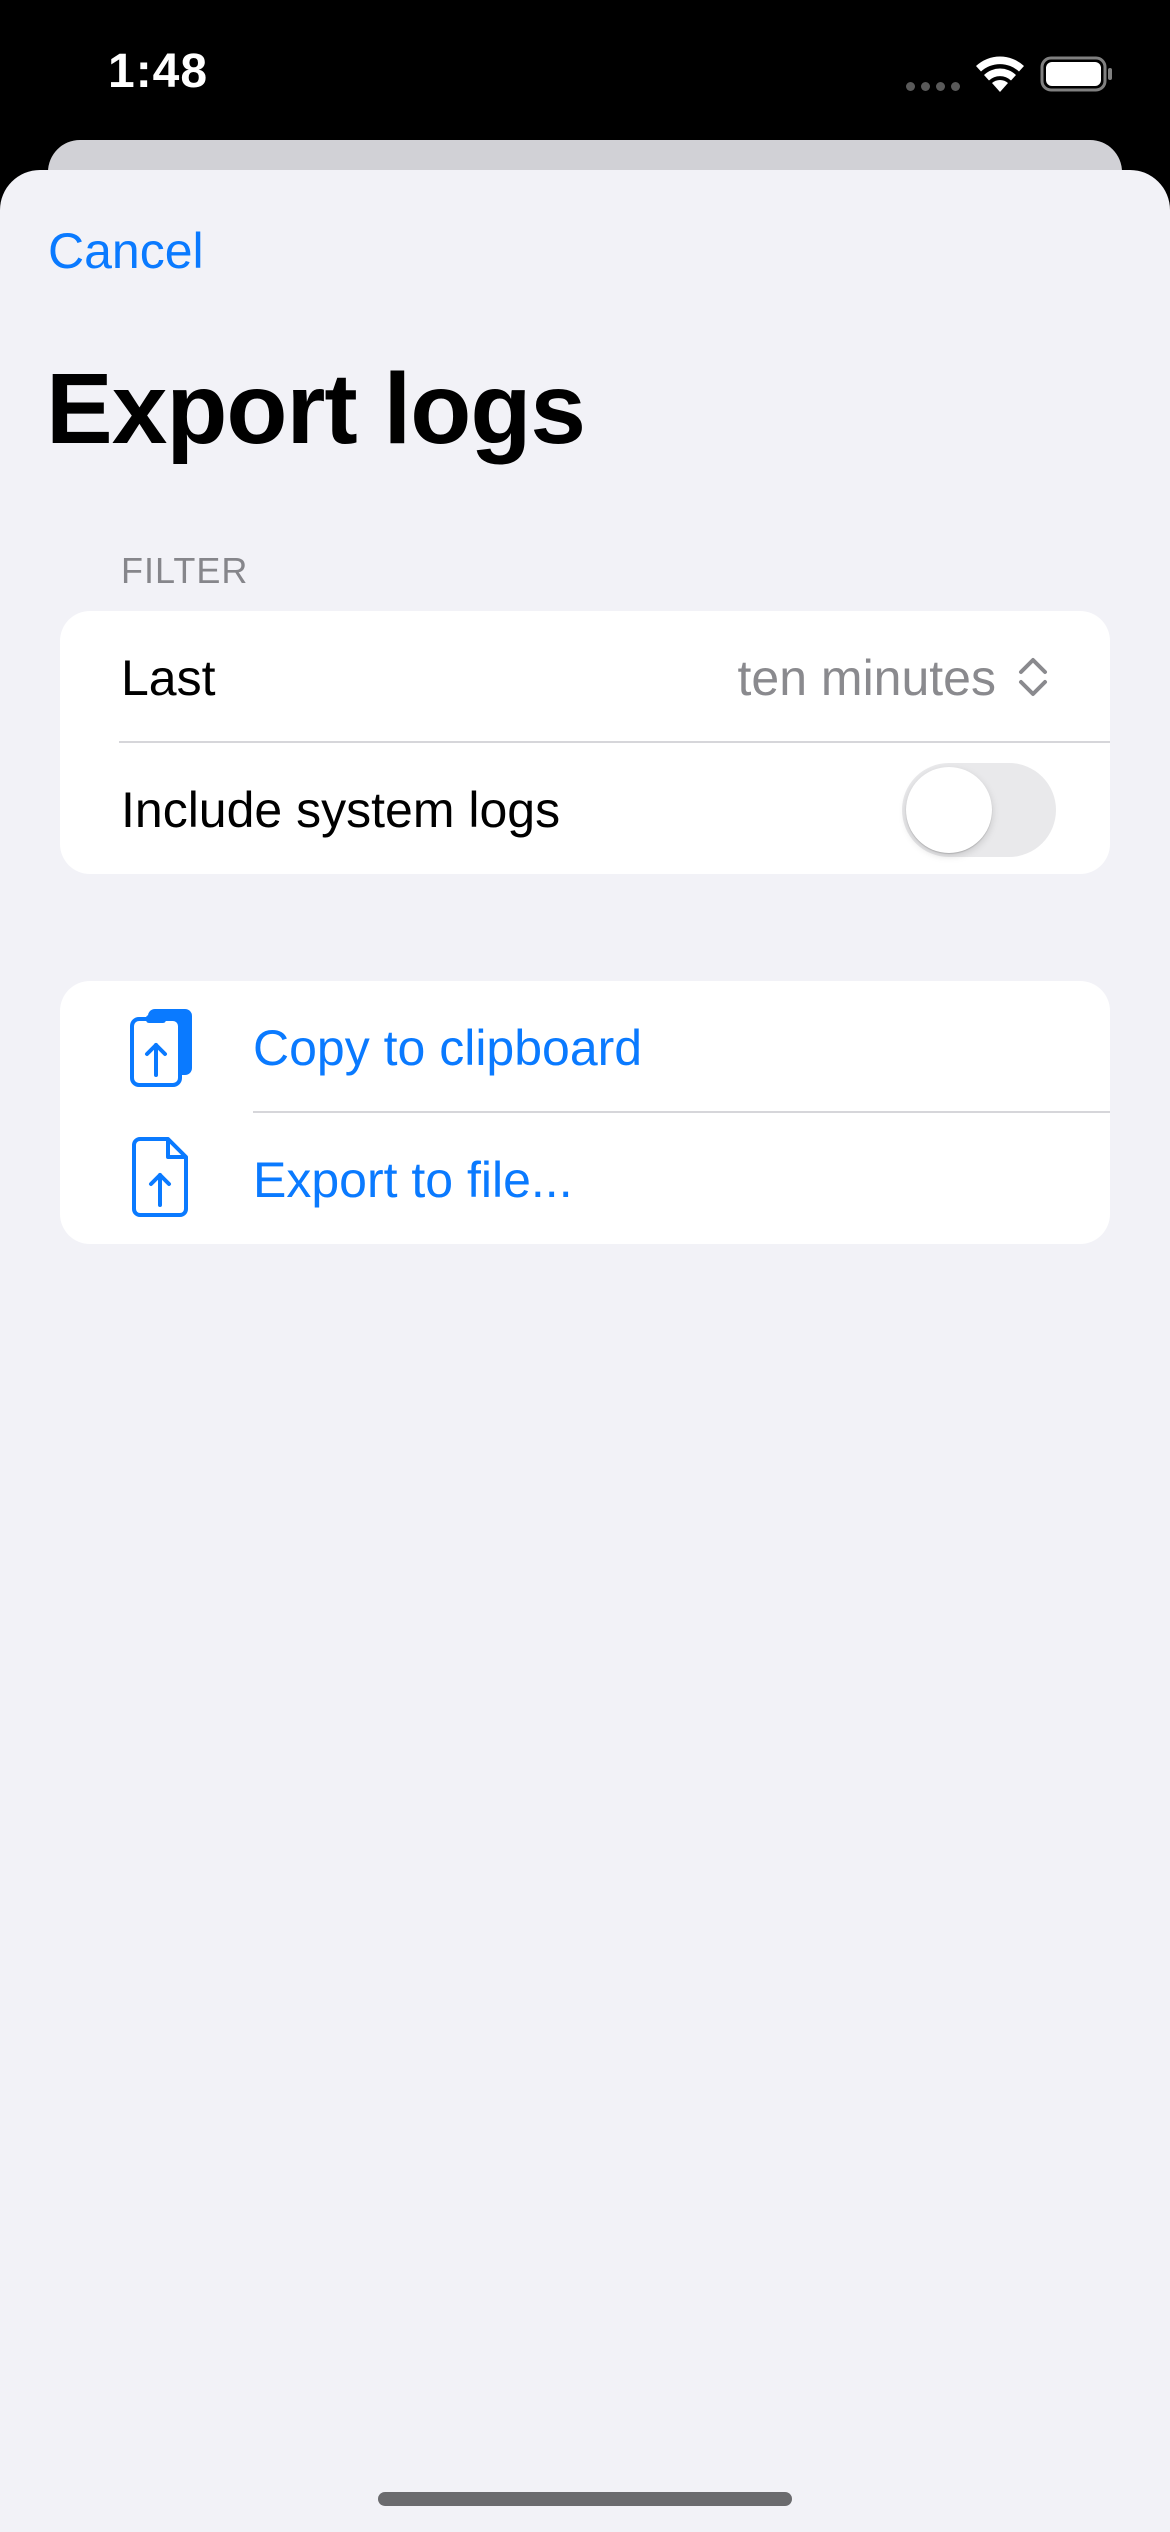 The image size is (1170, 2532). I want to click on last-picker-row: Last ten minutes, so click(585, 676).